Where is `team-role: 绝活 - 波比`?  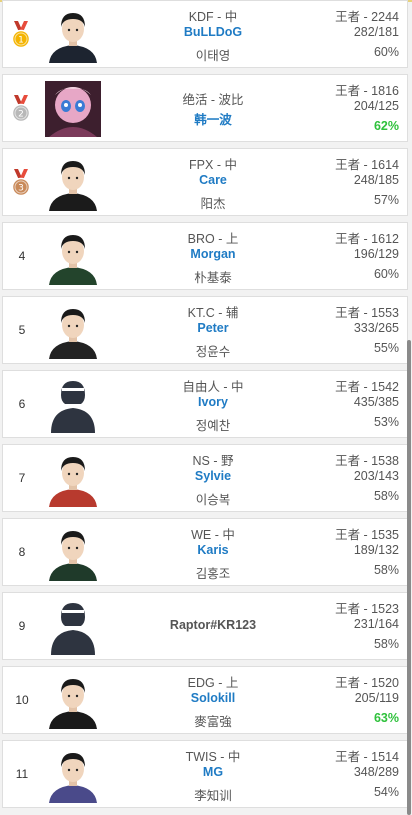
team-role: 绝活 - 波比 is located at coordinates (213, 100).